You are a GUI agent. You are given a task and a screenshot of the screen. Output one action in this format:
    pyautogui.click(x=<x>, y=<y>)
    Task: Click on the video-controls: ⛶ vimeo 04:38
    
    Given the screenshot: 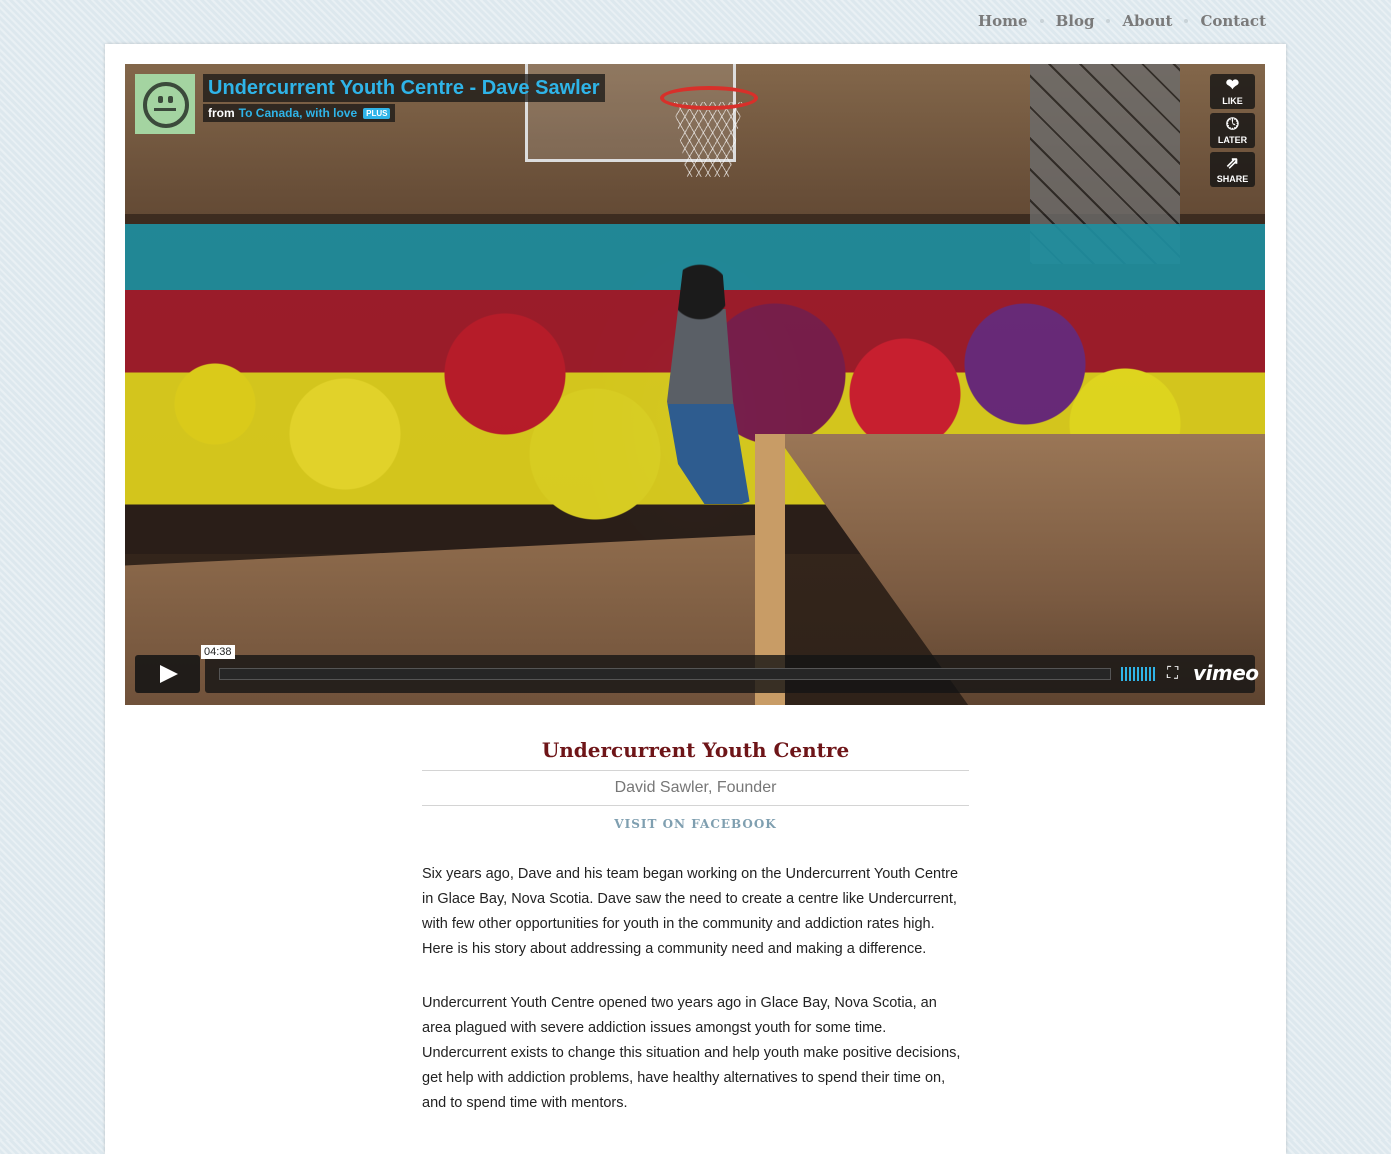 What is the action you would take?
    pyautogui.click(x=697, y=669)
    